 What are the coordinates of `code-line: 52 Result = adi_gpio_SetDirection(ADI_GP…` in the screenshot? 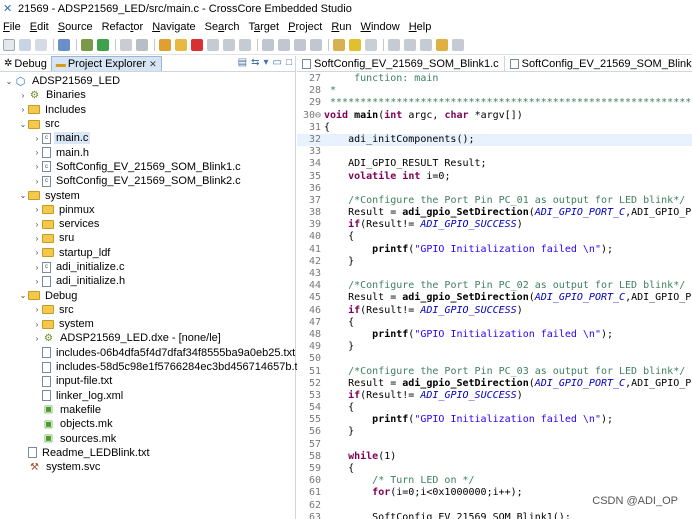 It's located at (494, 384).